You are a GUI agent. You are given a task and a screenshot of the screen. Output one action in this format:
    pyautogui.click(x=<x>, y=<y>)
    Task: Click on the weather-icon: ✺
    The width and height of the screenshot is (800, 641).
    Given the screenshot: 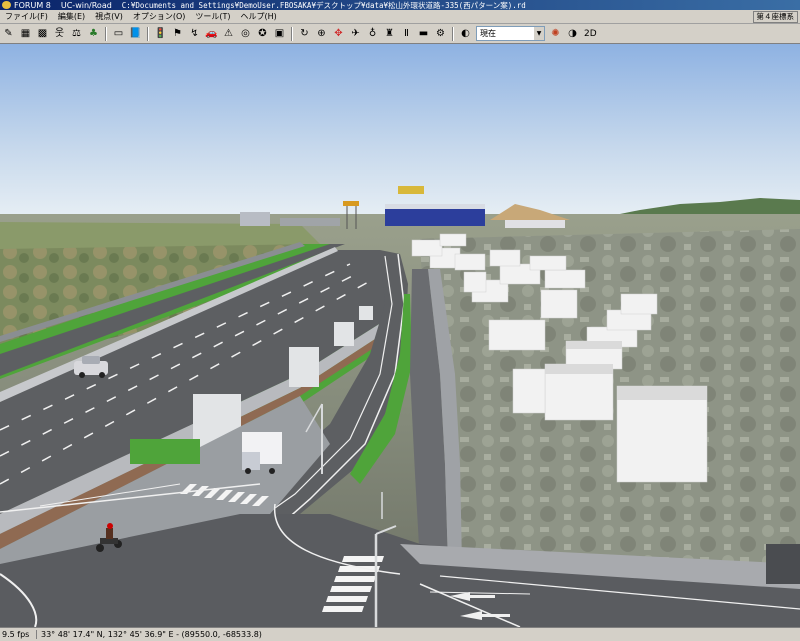 What is the action you would take?
    pyautogui.click(x=555, y=33)
    